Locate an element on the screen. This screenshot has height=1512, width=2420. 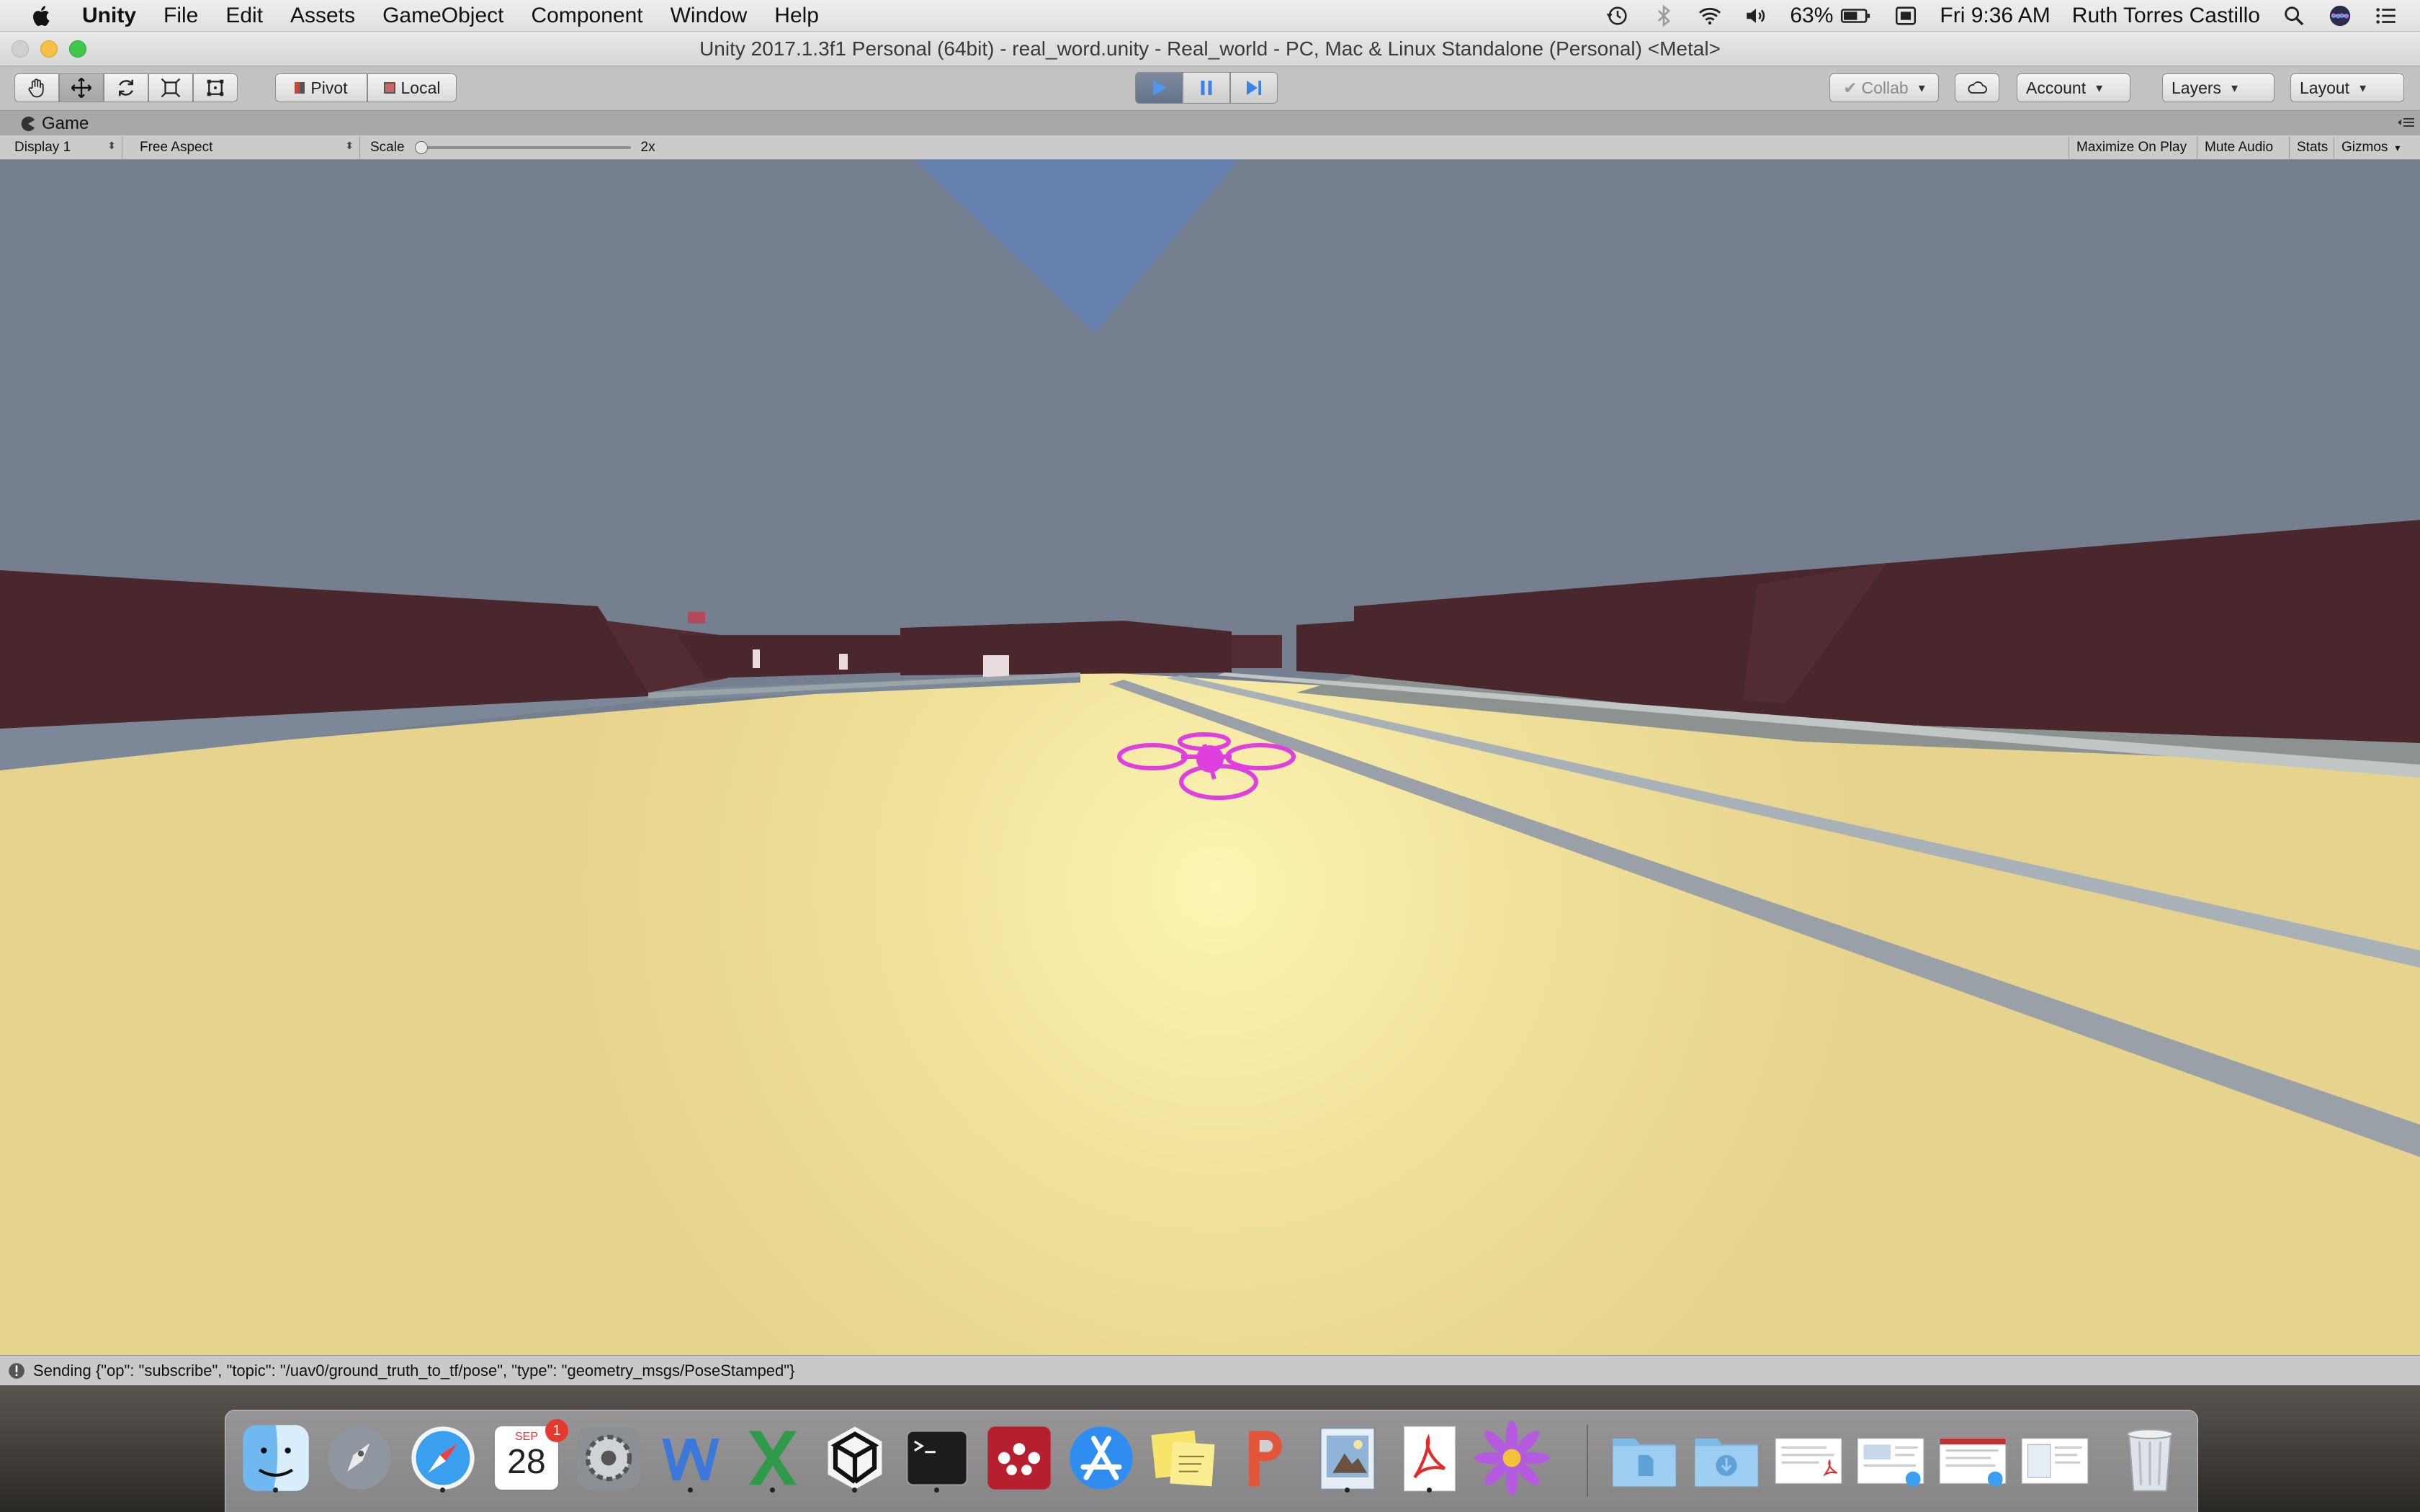
dock-powerpoint is located at coordinates (1265, 1458).